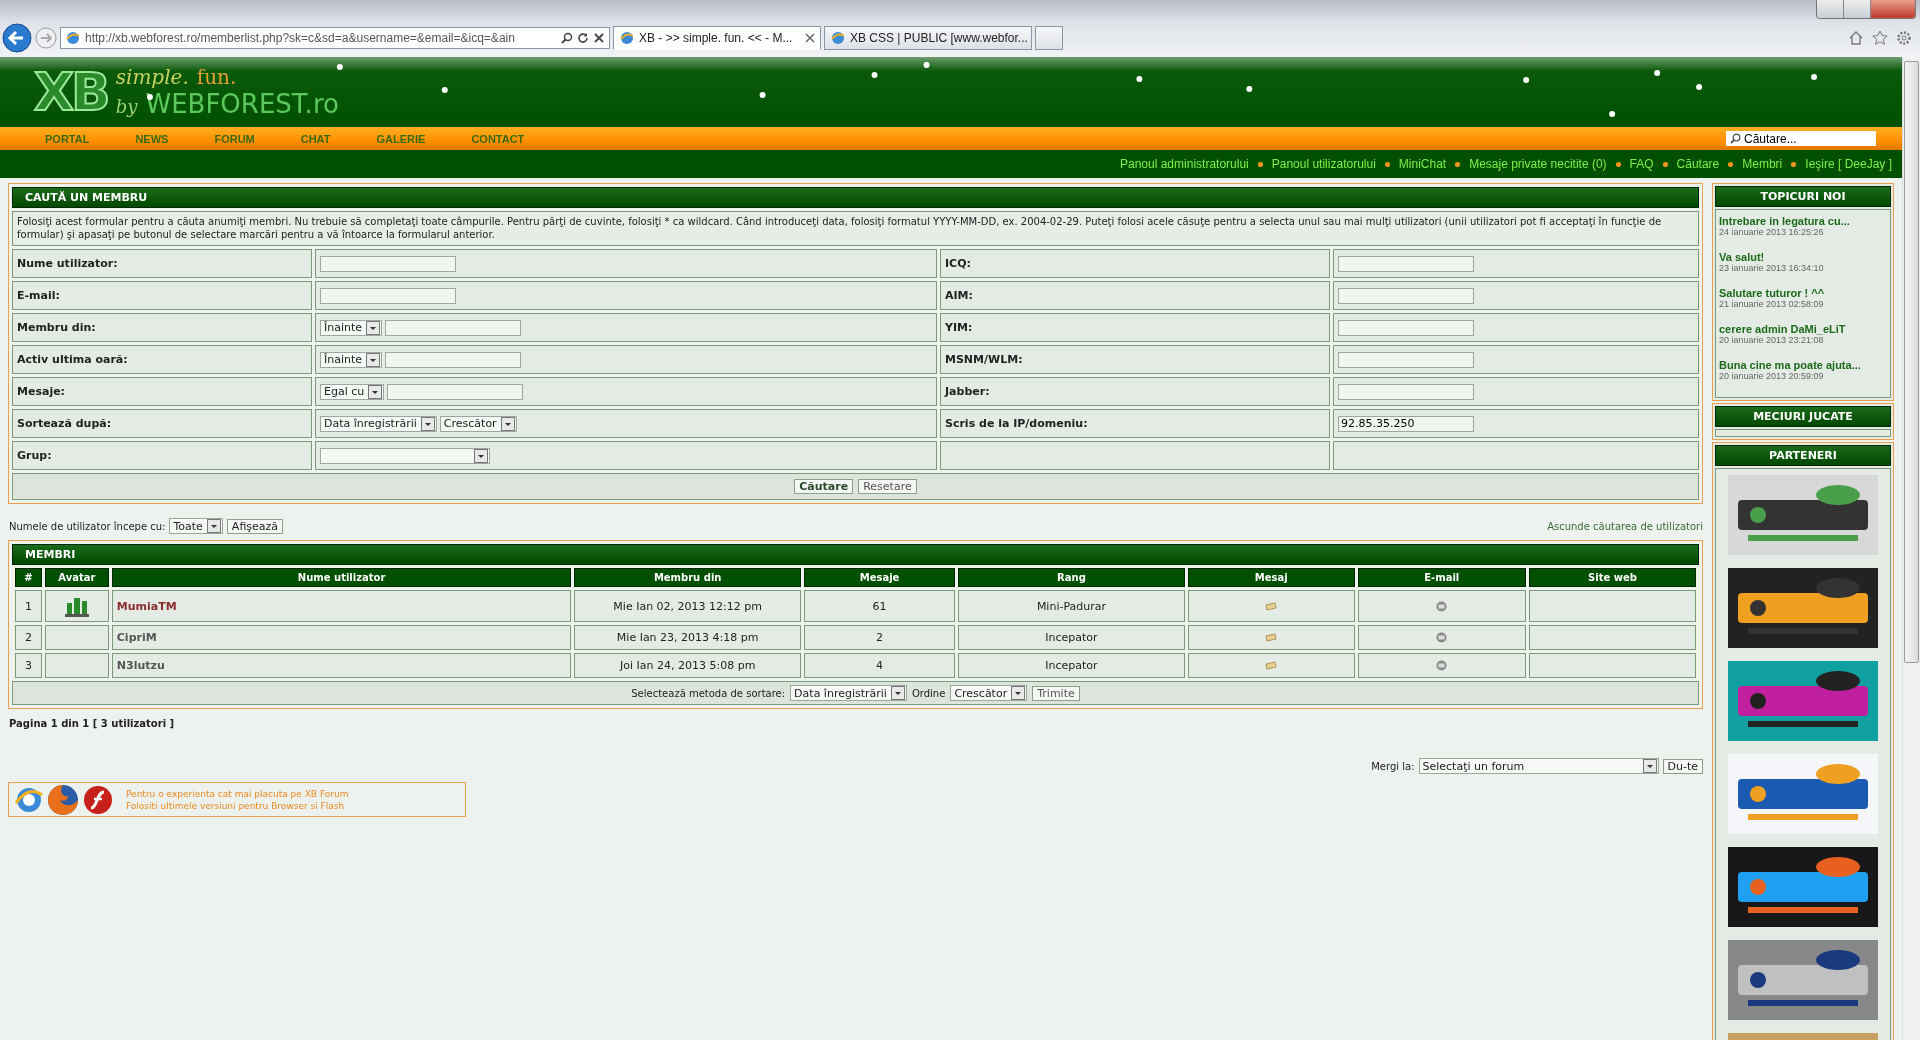  Describe the element at coordinates (1830, 9) in the screenshot. I see `minimize-button` at that location.